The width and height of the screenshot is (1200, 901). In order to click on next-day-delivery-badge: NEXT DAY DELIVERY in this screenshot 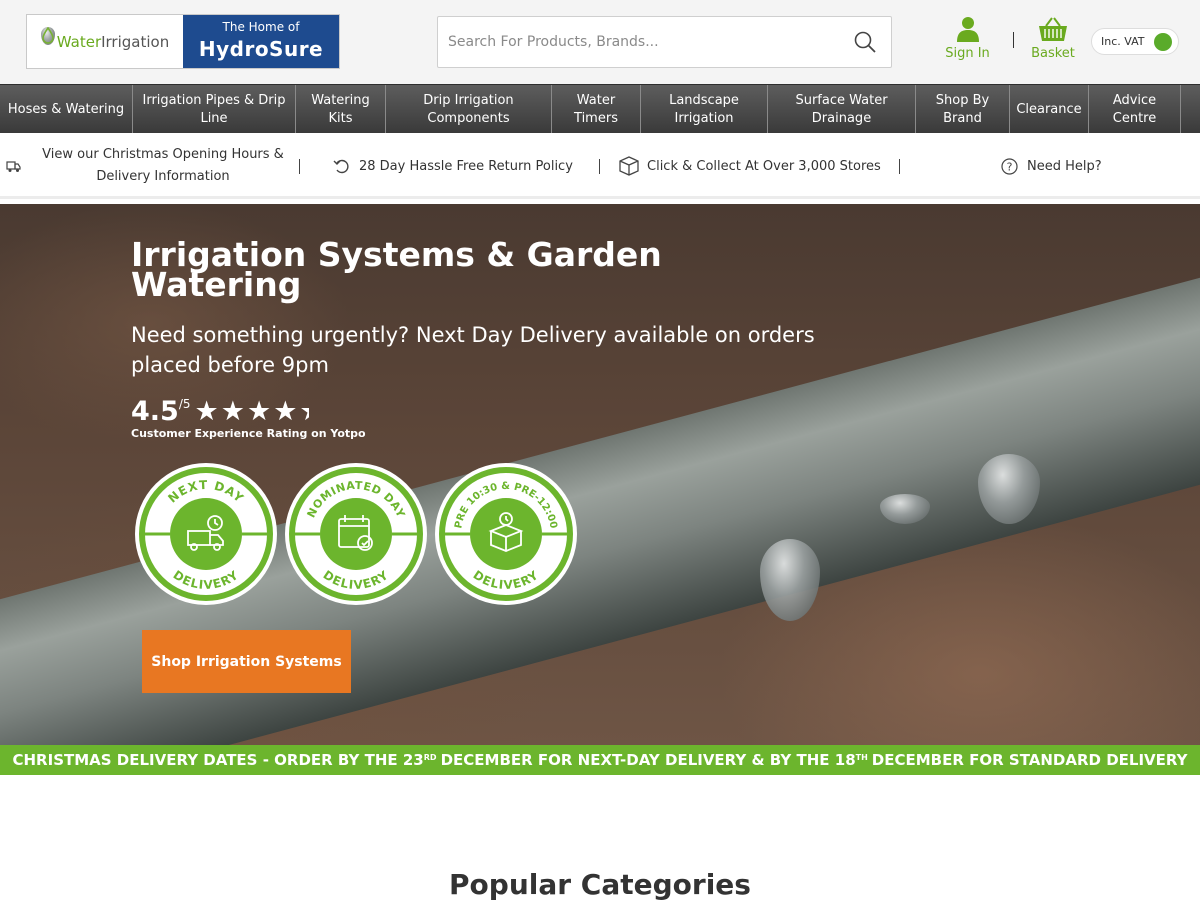, I will do `click(206, 534)`.